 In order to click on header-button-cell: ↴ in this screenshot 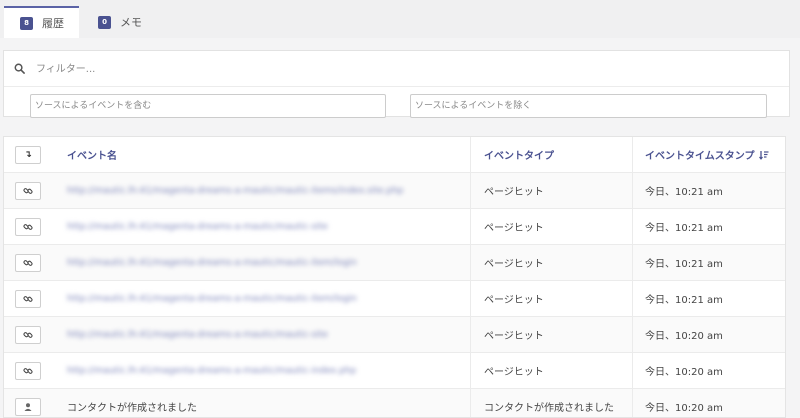, I will do `click(28, 154)`.